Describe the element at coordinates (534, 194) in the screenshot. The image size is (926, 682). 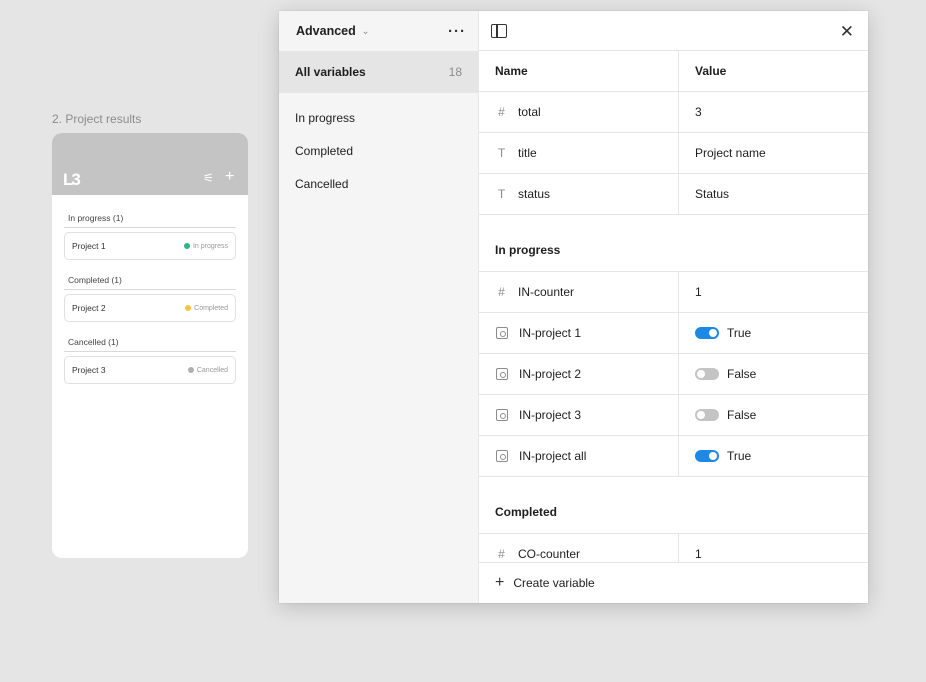
I see `variable-name: status` at that location.